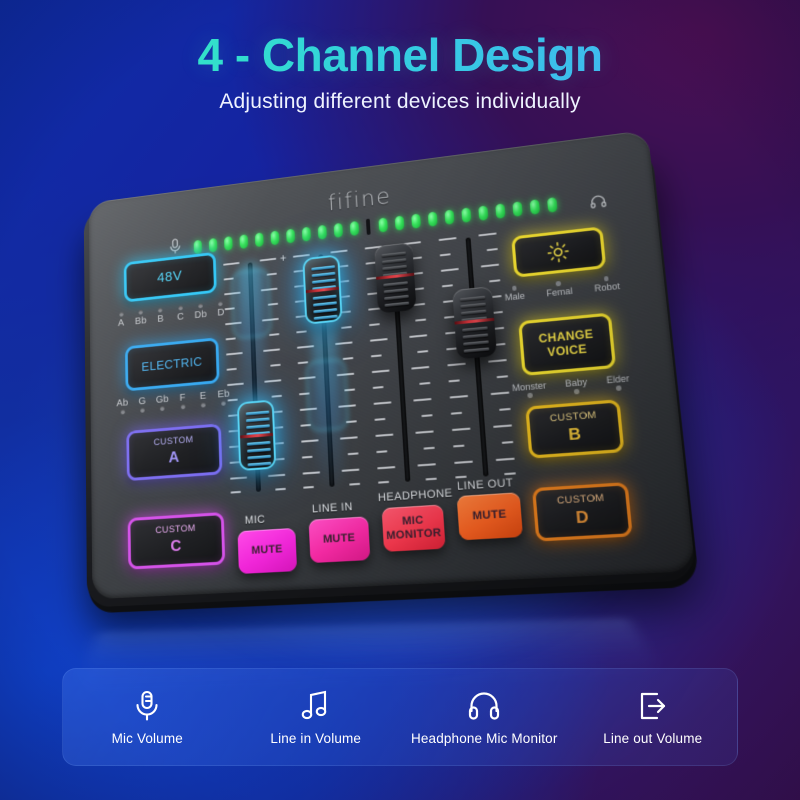 The height and width of the screenshot is (800, 800). I want to click on feature-label: Line out Volume, so click(653, 738).